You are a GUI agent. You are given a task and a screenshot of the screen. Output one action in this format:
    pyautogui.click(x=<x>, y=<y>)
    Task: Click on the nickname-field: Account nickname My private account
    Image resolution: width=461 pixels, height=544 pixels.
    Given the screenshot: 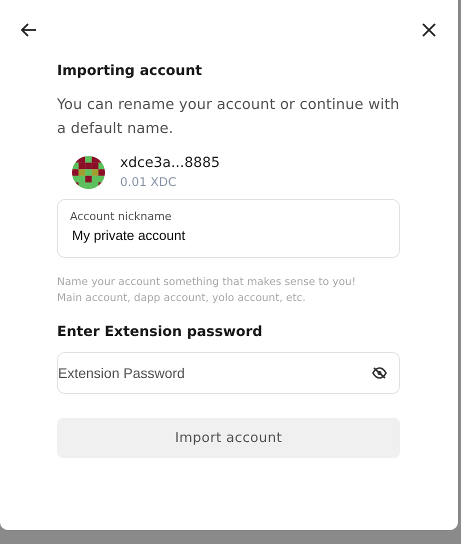 What is the action you would take?
    pyautogui.click(x=228, y=228)
    